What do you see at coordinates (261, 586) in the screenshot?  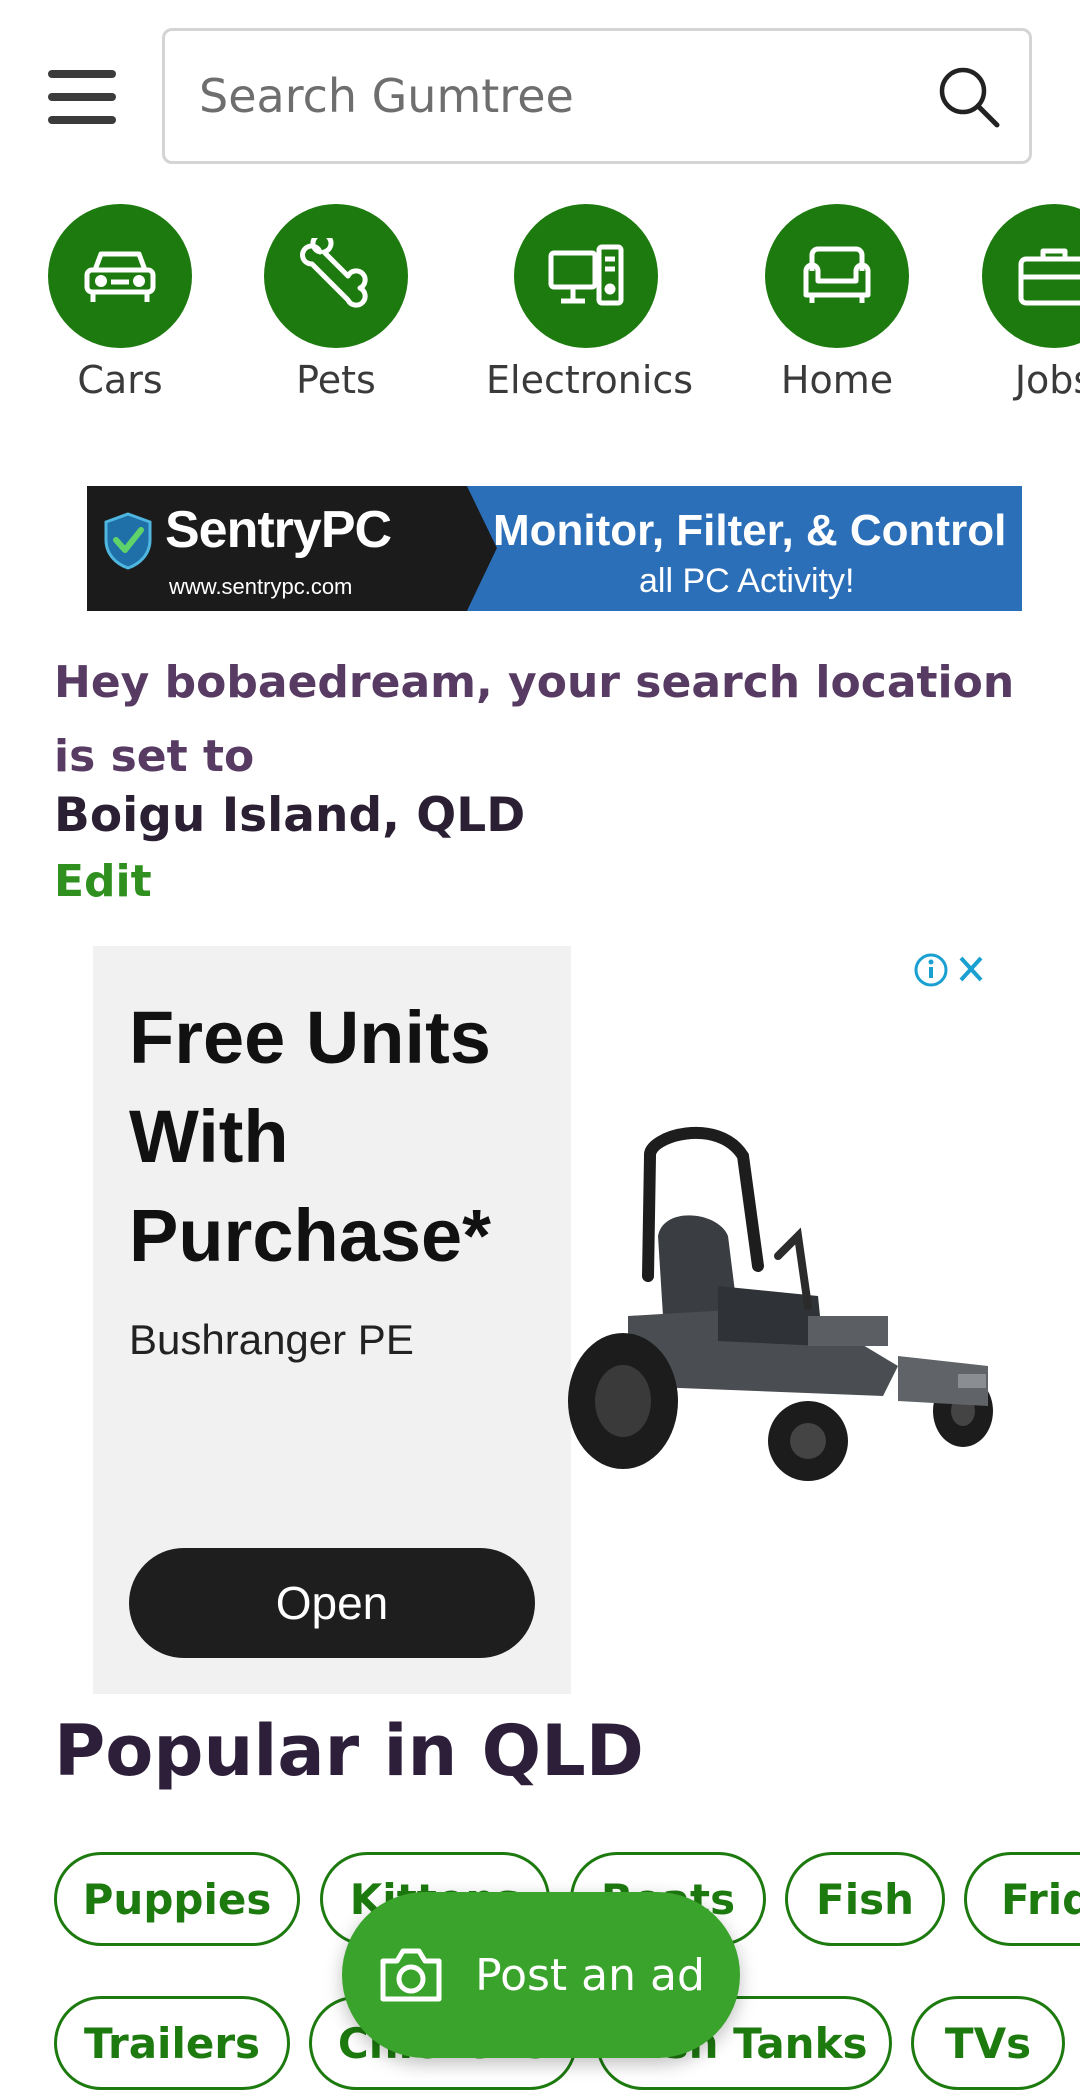 I see `banner-url: www.sentrypc.com` at bounding box center [261, 586].